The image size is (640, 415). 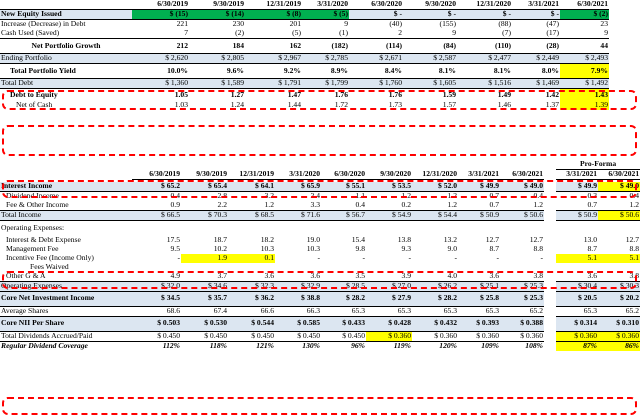 What do you see at coordinates (156, 276) in the screenshot?
I see `cell: 4.9` at bounding box center [156, 276].